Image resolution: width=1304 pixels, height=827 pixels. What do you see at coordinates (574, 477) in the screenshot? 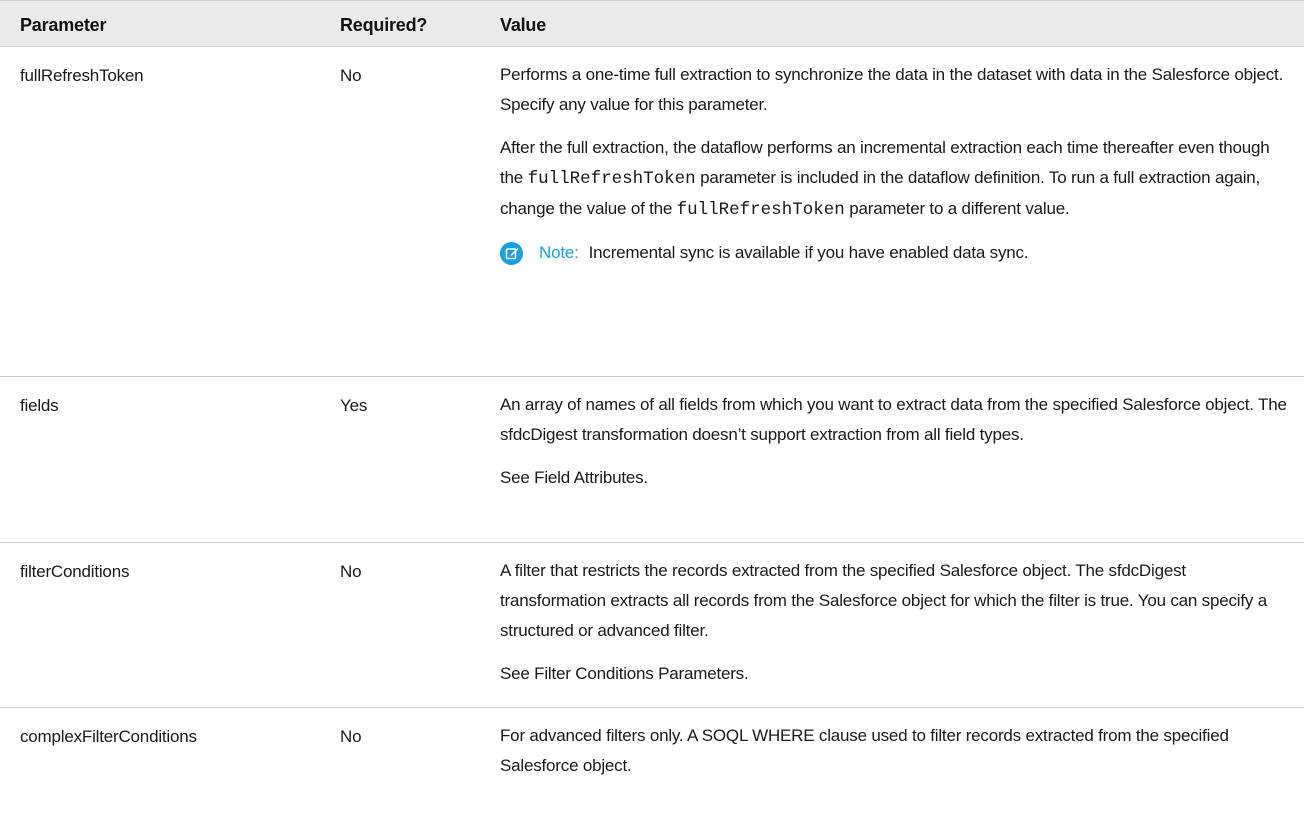
I see `value-paragraph: See Field Attributes.` at bounding box center [574, 477].